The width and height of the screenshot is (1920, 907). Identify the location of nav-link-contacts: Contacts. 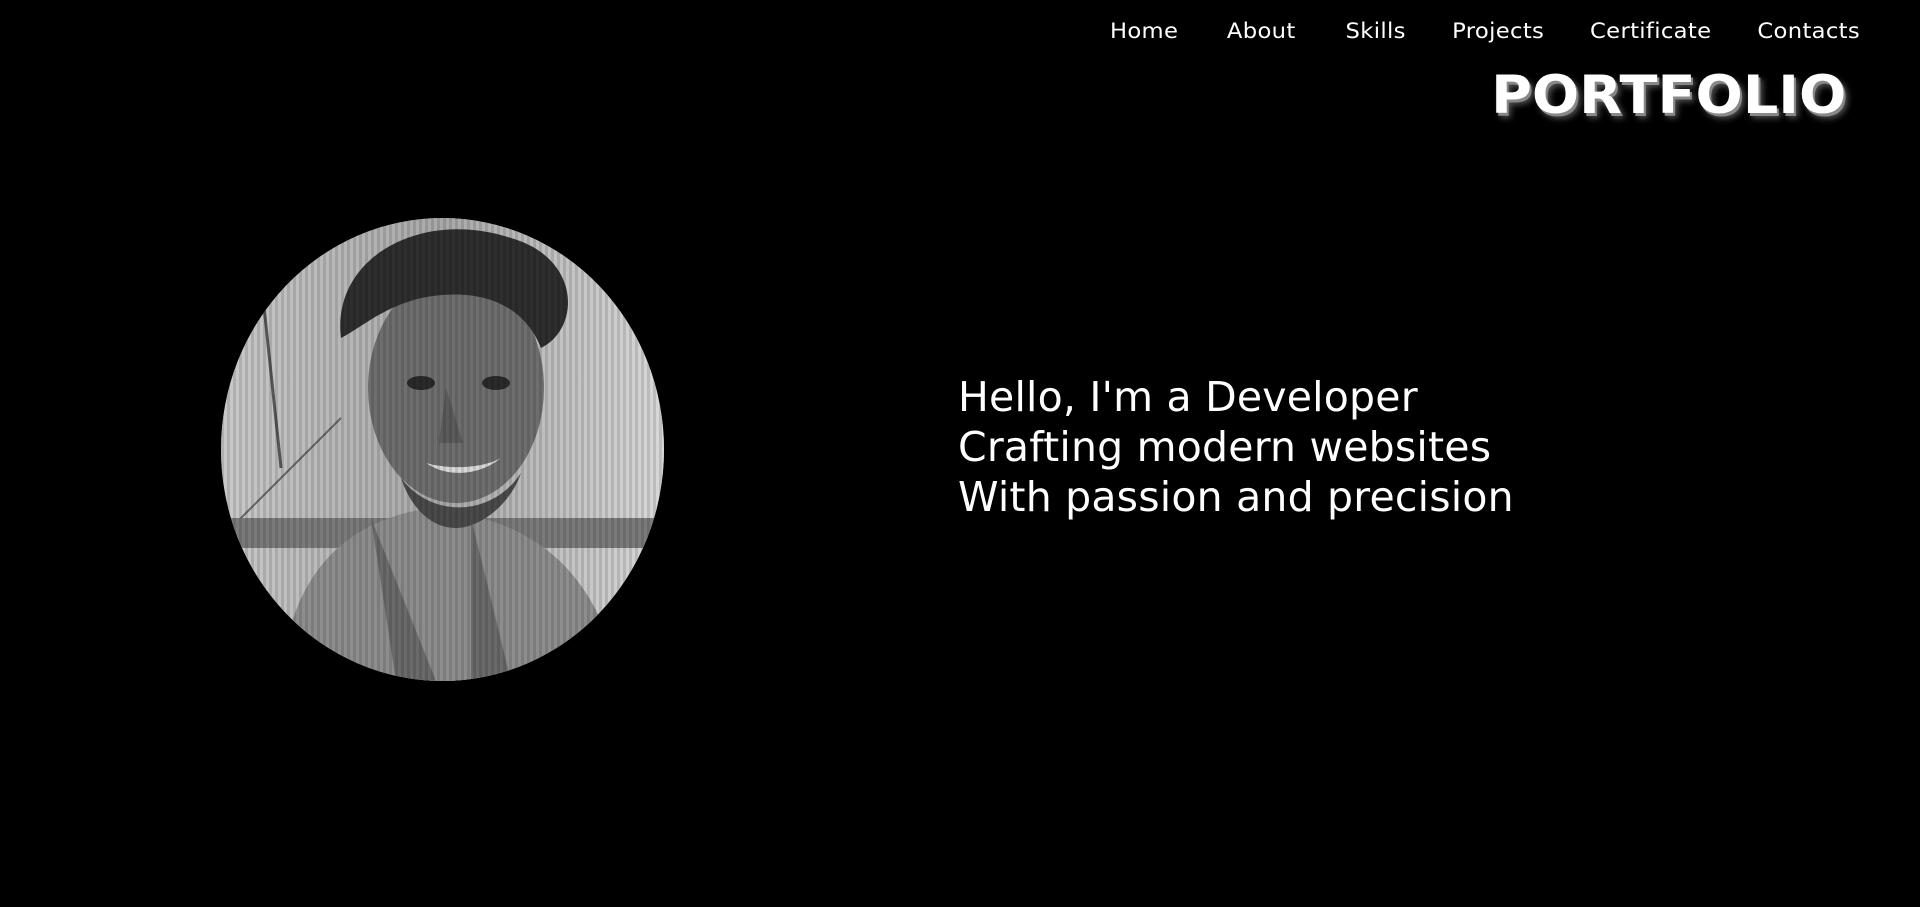
(1808, 31).